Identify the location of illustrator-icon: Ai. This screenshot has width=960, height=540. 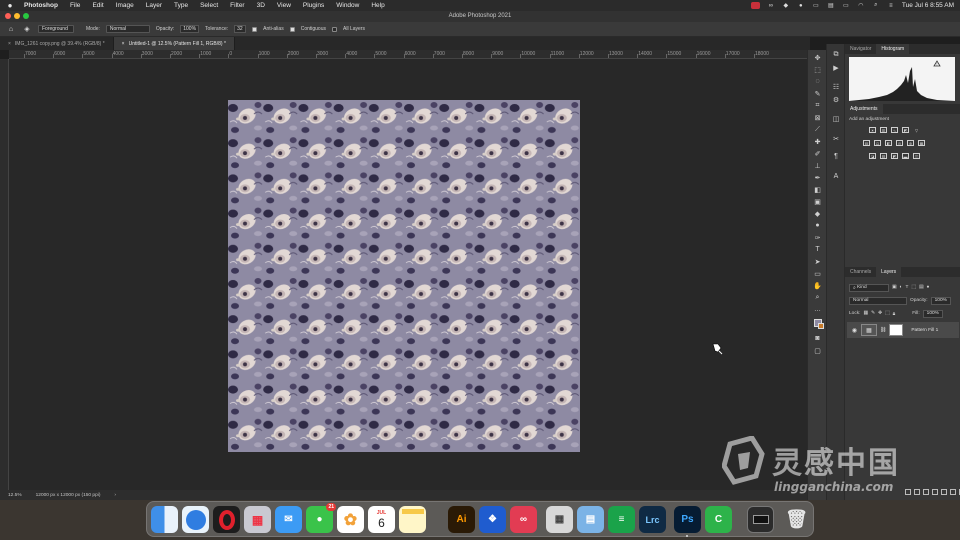
(461, 519).